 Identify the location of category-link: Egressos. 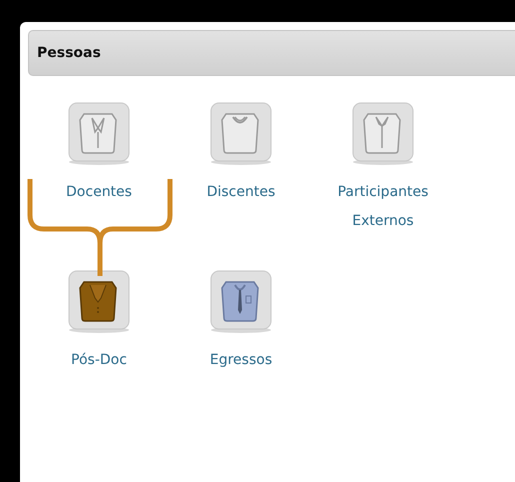
(241, 360).